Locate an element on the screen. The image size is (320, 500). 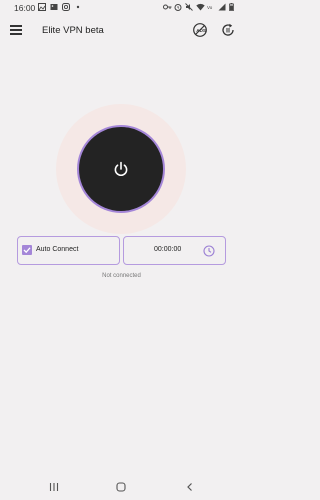
connection-status: Not connected is located at coordinates (121, 276).